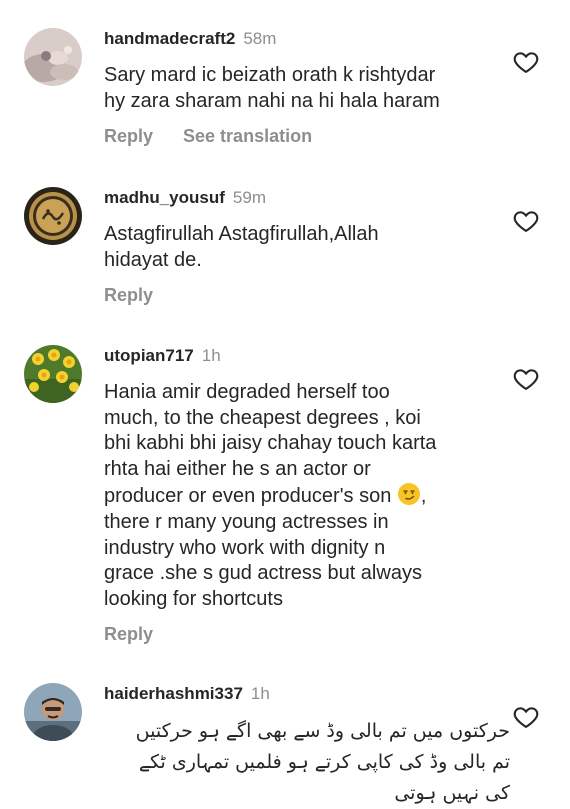  I want to click on comment-actions: Reply See translation, so click(307, 136).